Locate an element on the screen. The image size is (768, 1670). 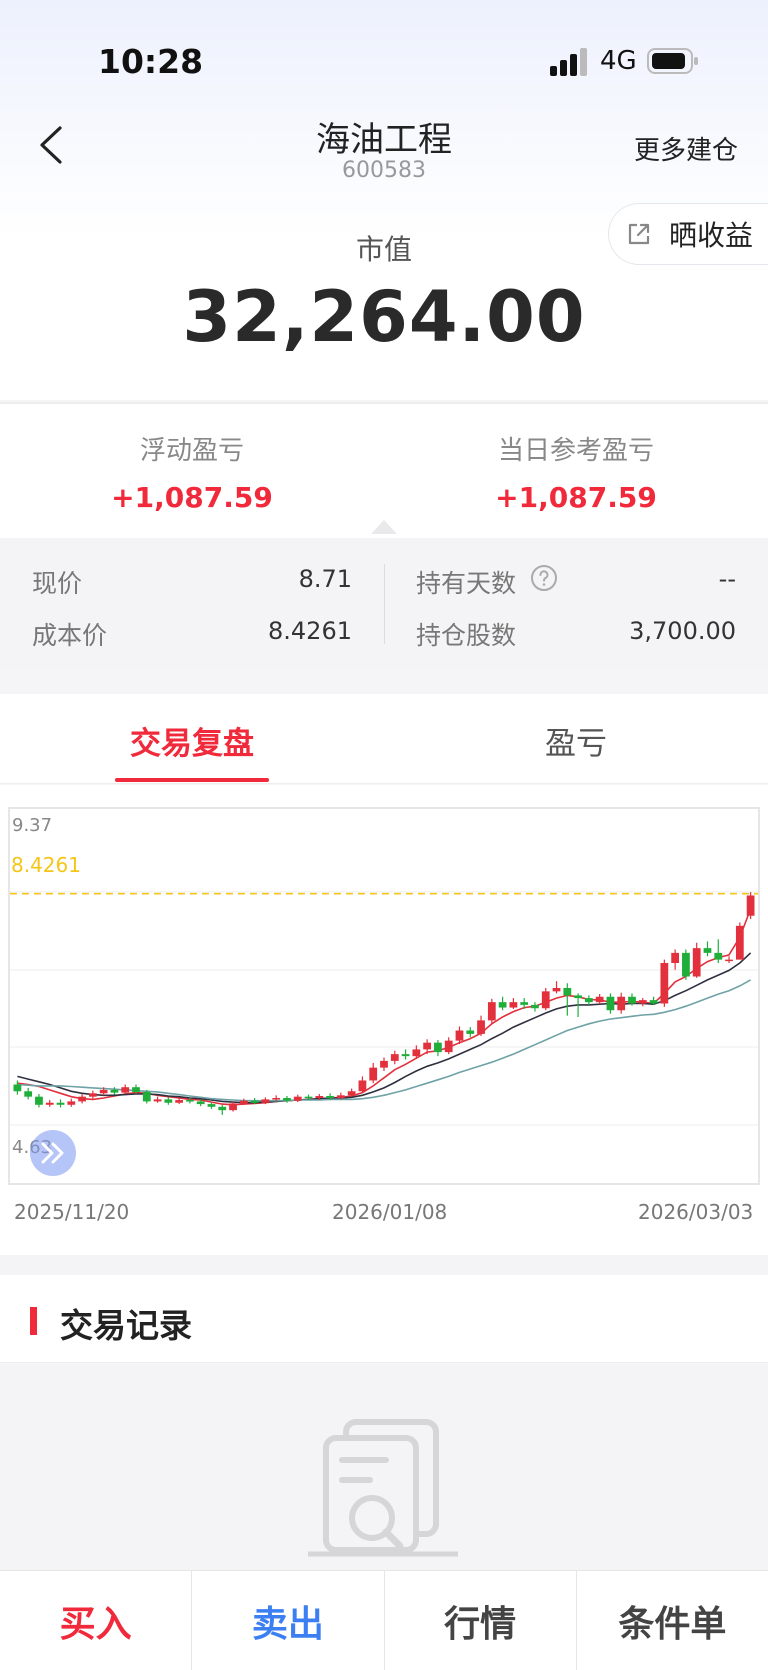
cost-price-value: 8.4261 is located at coordinates (310, 631).